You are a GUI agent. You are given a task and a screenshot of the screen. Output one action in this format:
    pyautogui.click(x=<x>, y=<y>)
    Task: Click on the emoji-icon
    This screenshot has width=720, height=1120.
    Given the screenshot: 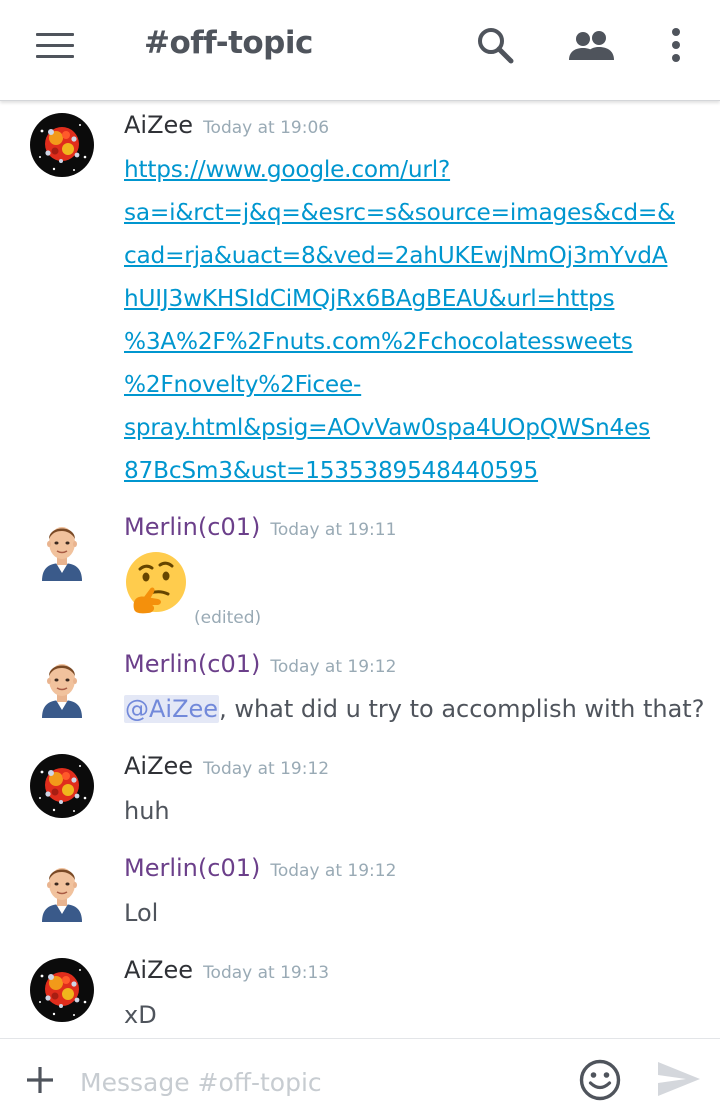 What is the action you would take?
    pyautogui.click(x=600, y=1082)
    